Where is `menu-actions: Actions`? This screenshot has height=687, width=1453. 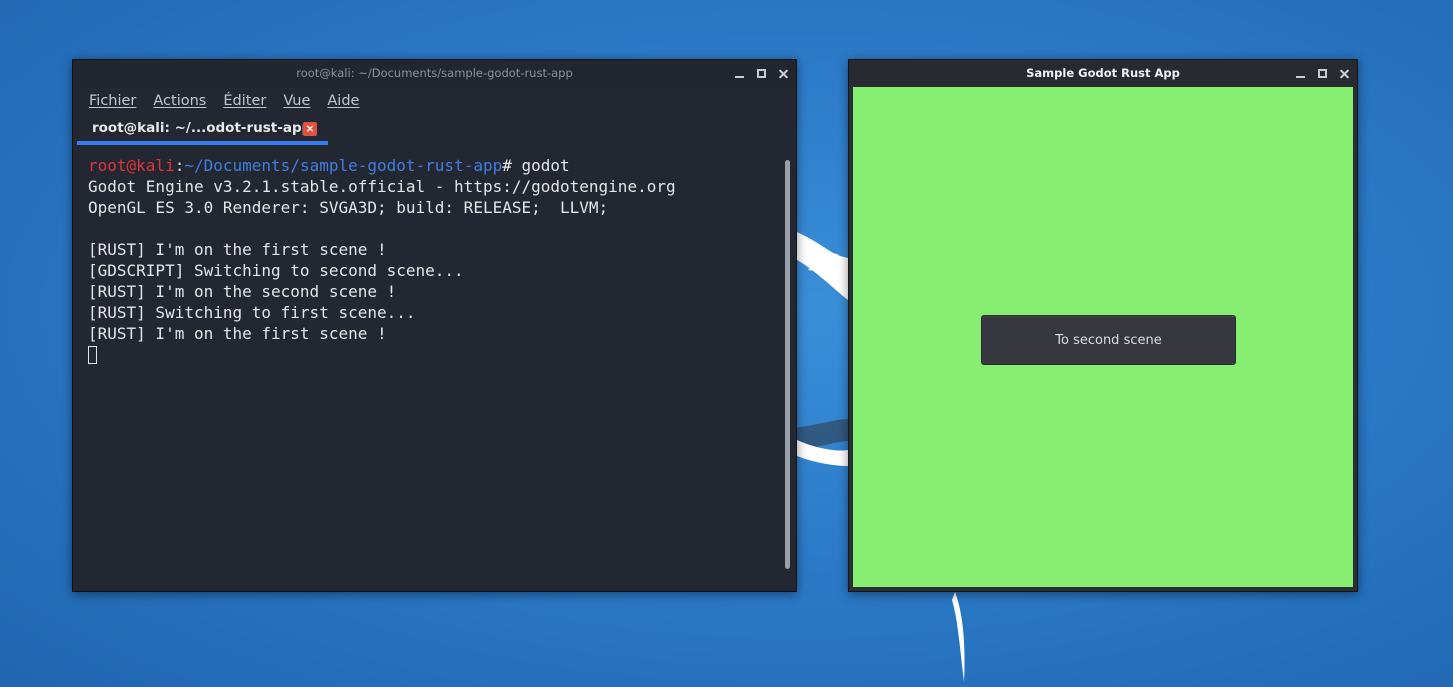
menu-actions: Actions is located at coordinates (179, 101).